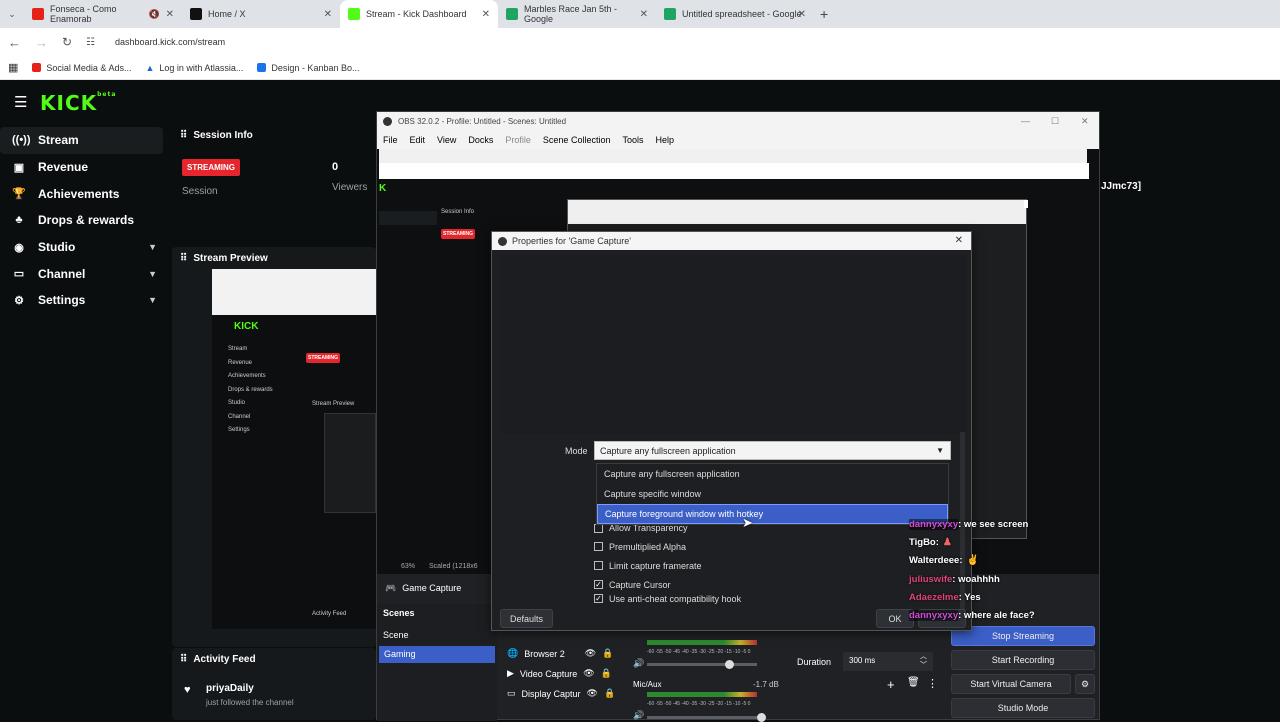 This screenshot has height=722, width=1280. What do you see at coordinates (1011, 684) in the screenshot?
I see `start-virtual-camera-button: Start Virtual Camera` at bounding box center [1011, 684].